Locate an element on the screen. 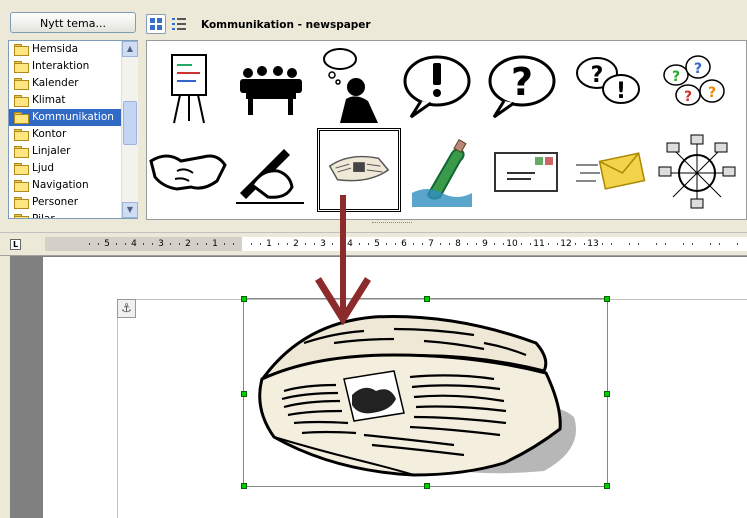  anchor-icon: ⚓ is located at coordinates (126, 308).